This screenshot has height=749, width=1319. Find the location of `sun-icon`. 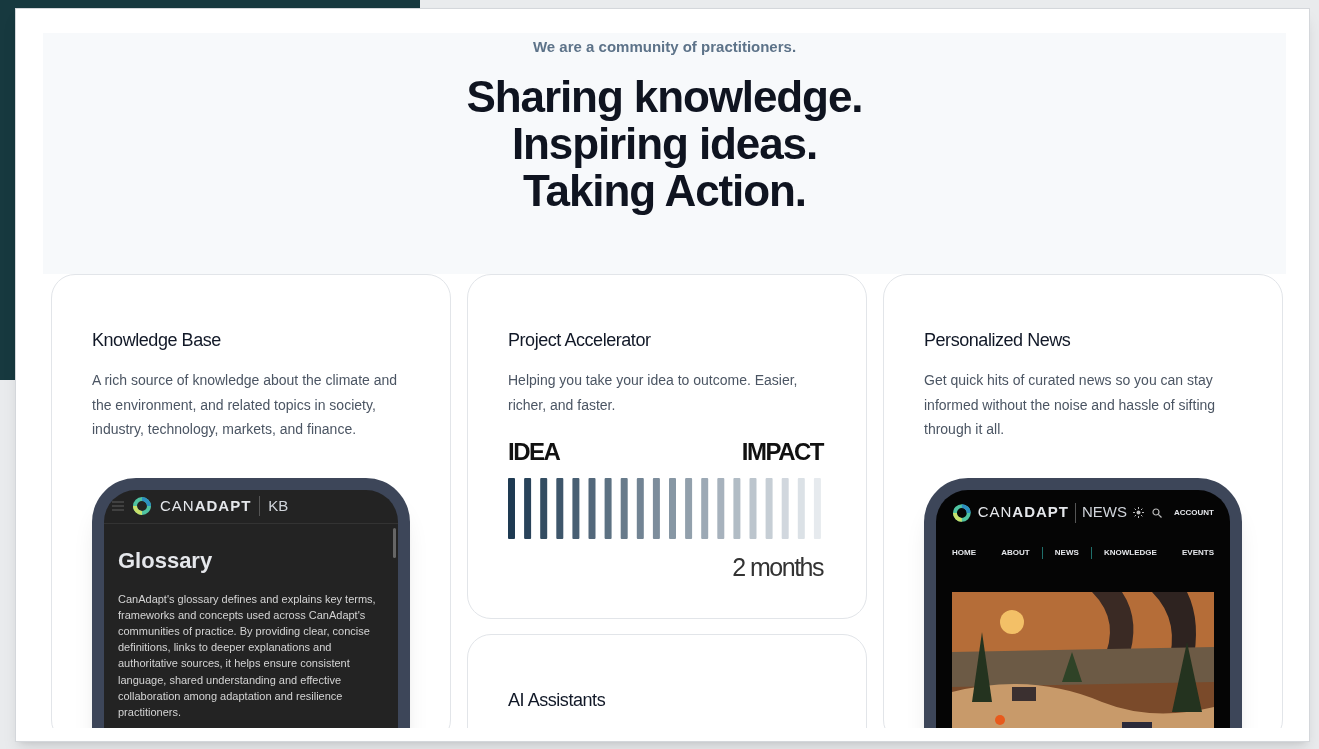

sun-icon is located at coordinates (1138, 512).